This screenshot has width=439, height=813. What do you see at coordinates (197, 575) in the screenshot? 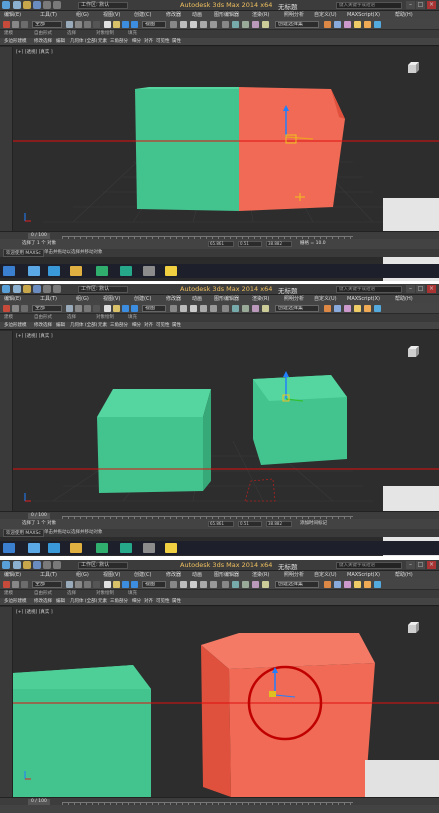
I see `menu-item: 动画` at bounding box center [197, 575].